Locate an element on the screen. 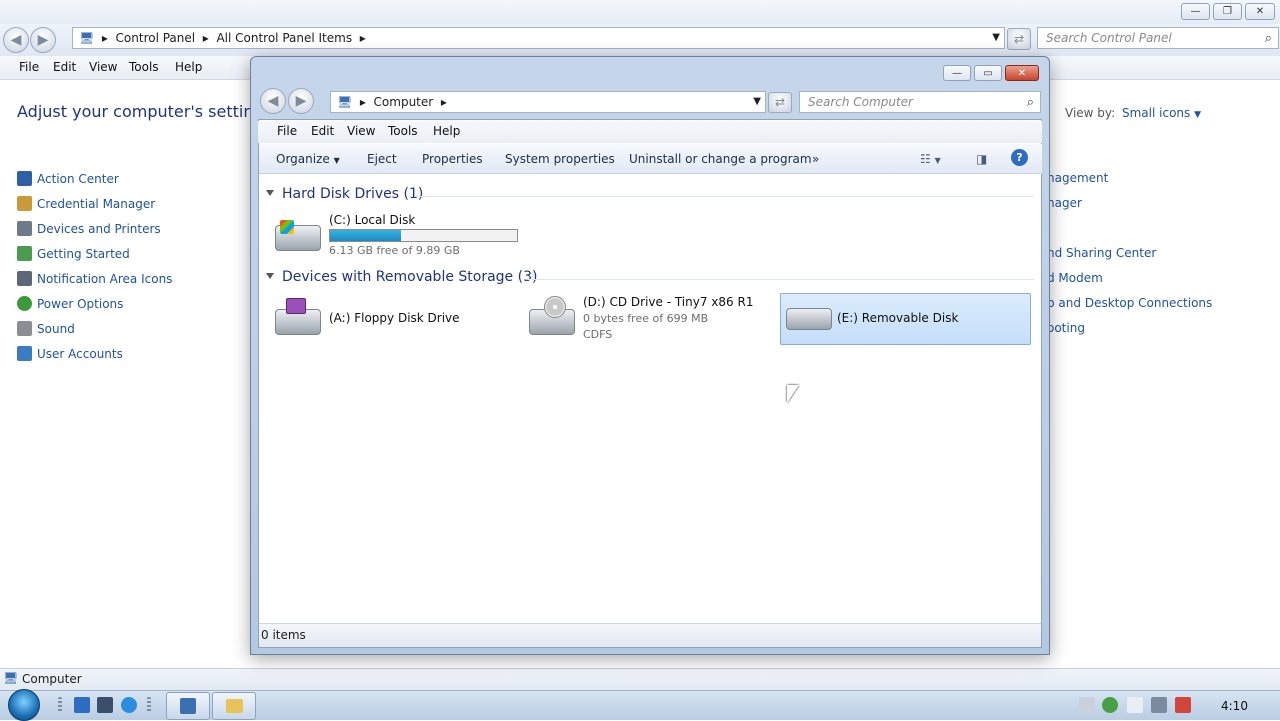 The width and height of the screenshot is (1280, 721). organize-button: Organize ▼ is located at coordinates (308, 159).